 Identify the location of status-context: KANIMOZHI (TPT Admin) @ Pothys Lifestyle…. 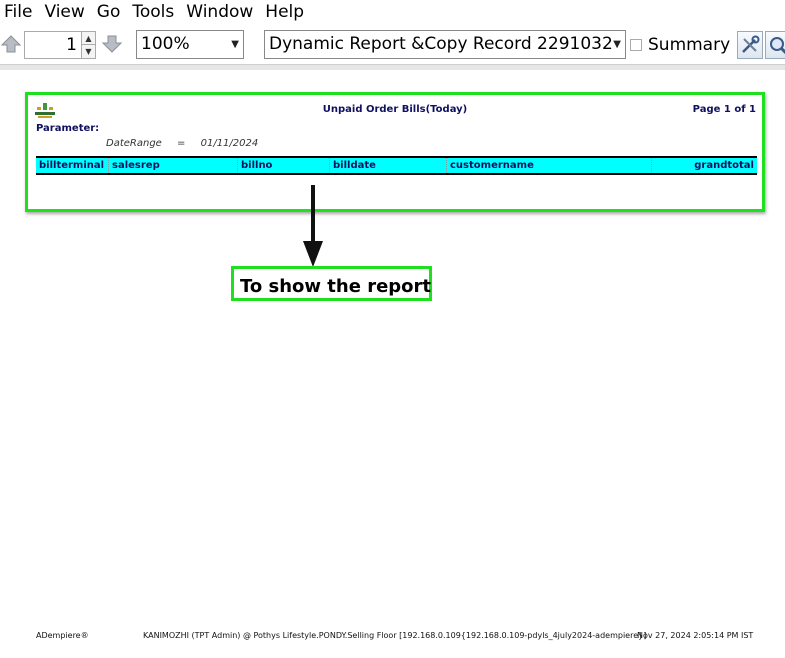
(395, 635).